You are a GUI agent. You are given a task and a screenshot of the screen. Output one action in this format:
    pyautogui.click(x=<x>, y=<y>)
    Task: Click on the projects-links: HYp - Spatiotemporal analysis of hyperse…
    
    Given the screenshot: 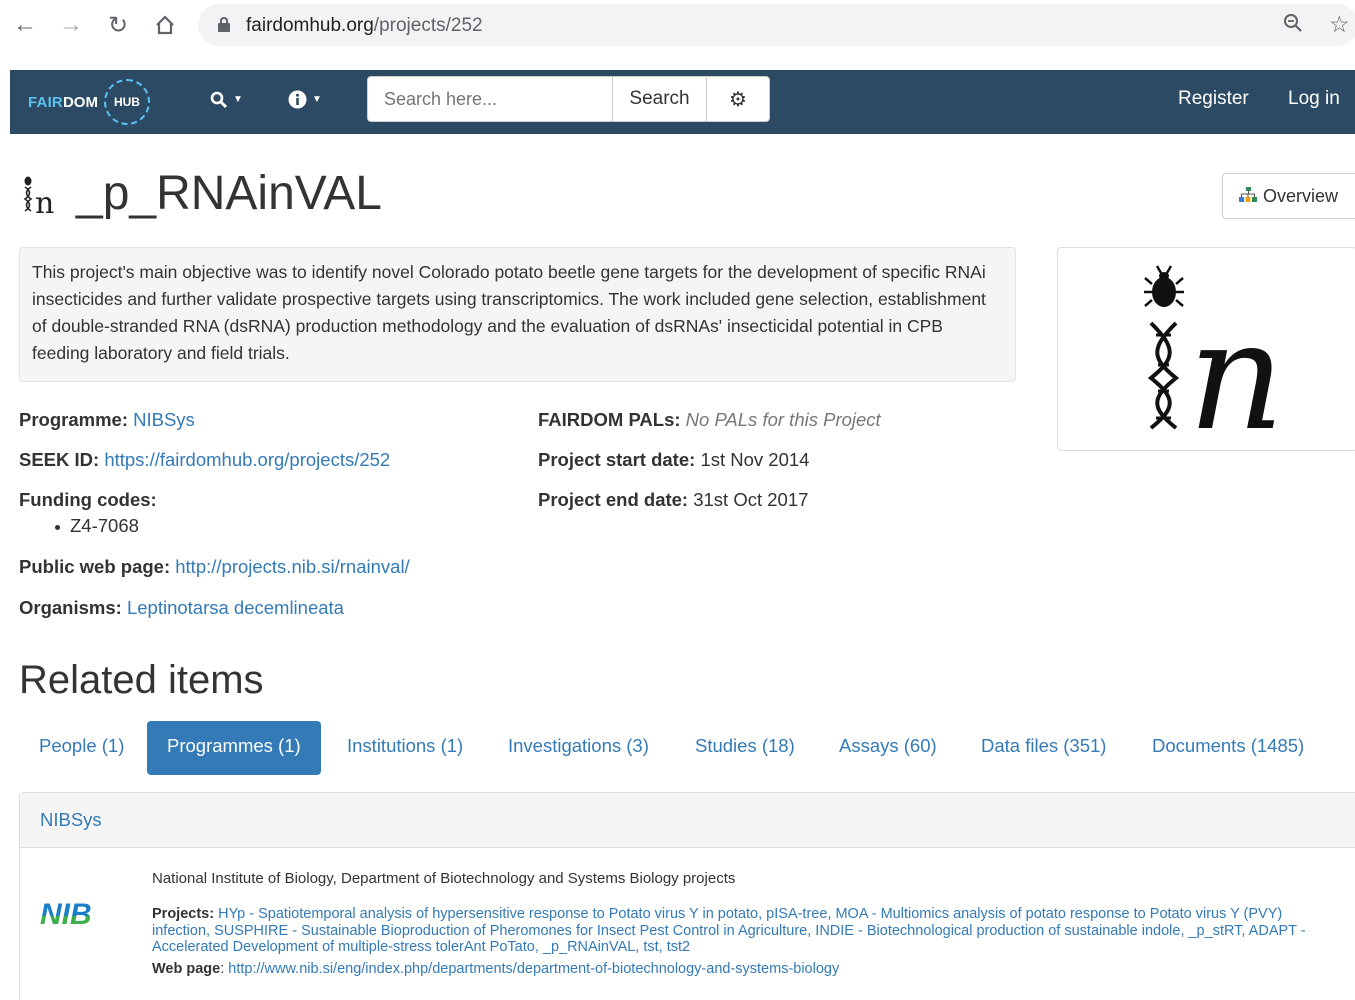 What is the action you would take?
    pyautogui.click(x=729, y=930)
    